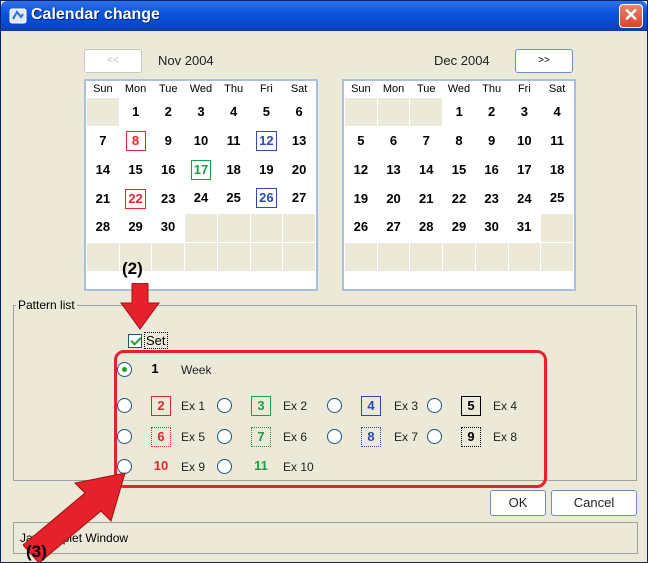  I want to click on annotation-2: (2), so click(132, 268).